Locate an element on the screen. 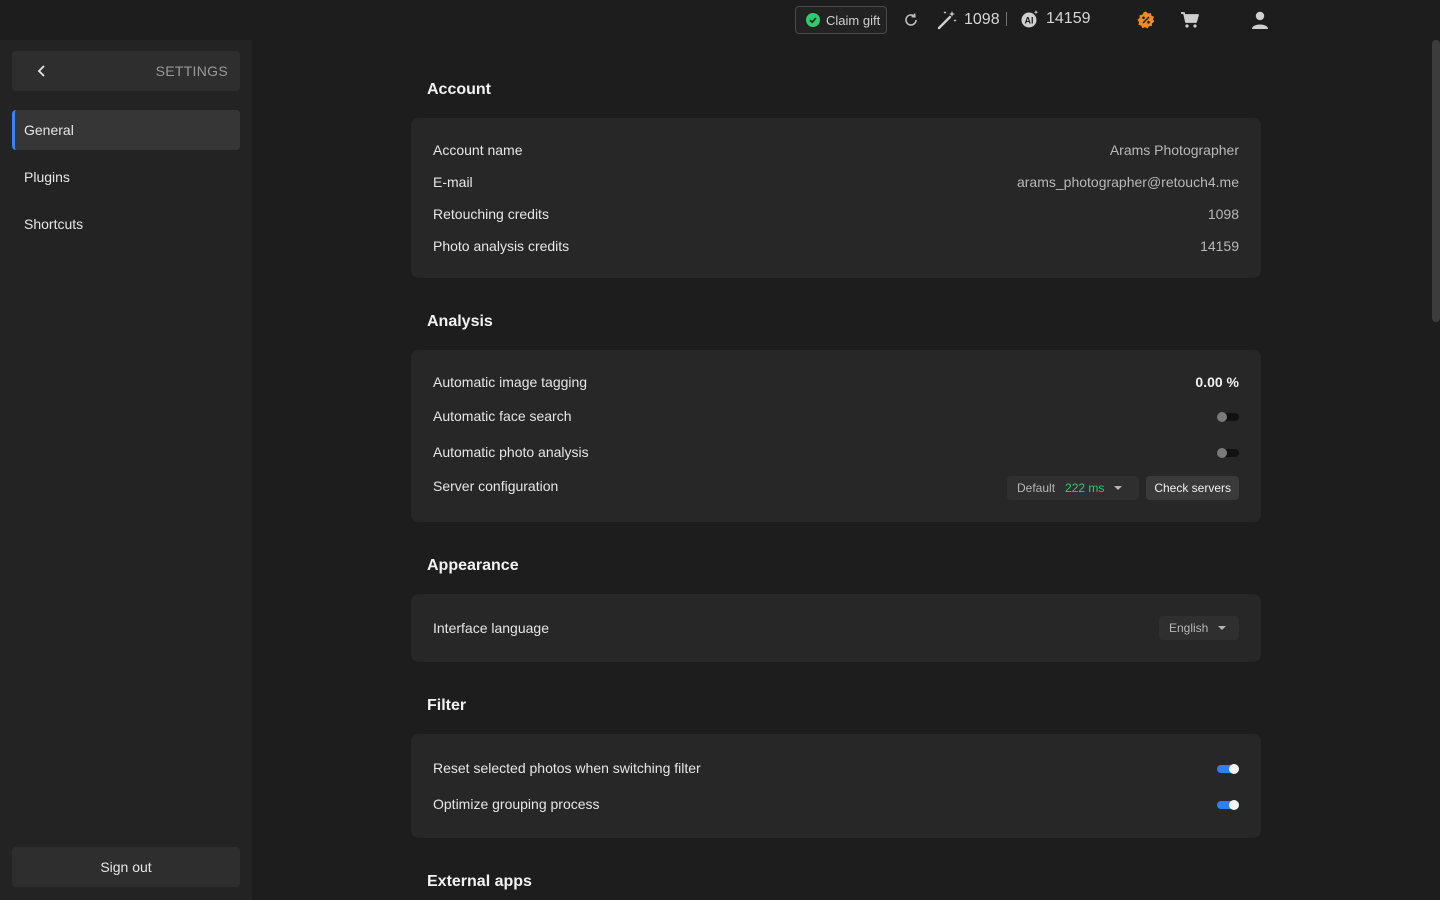 This screenshot has width=1440, height=900. check-circle-icon is located at coordinates (813, 20).